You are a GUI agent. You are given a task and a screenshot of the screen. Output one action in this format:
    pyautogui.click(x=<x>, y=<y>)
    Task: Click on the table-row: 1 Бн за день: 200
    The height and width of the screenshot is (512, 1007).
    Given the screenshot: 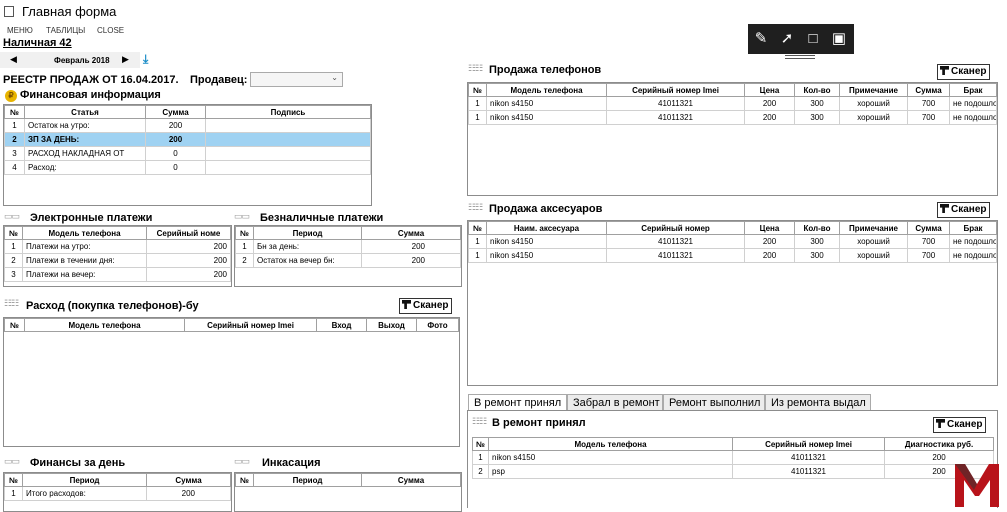 What is the action you would take?
    pyautogui.click(x=348, y=246)
    